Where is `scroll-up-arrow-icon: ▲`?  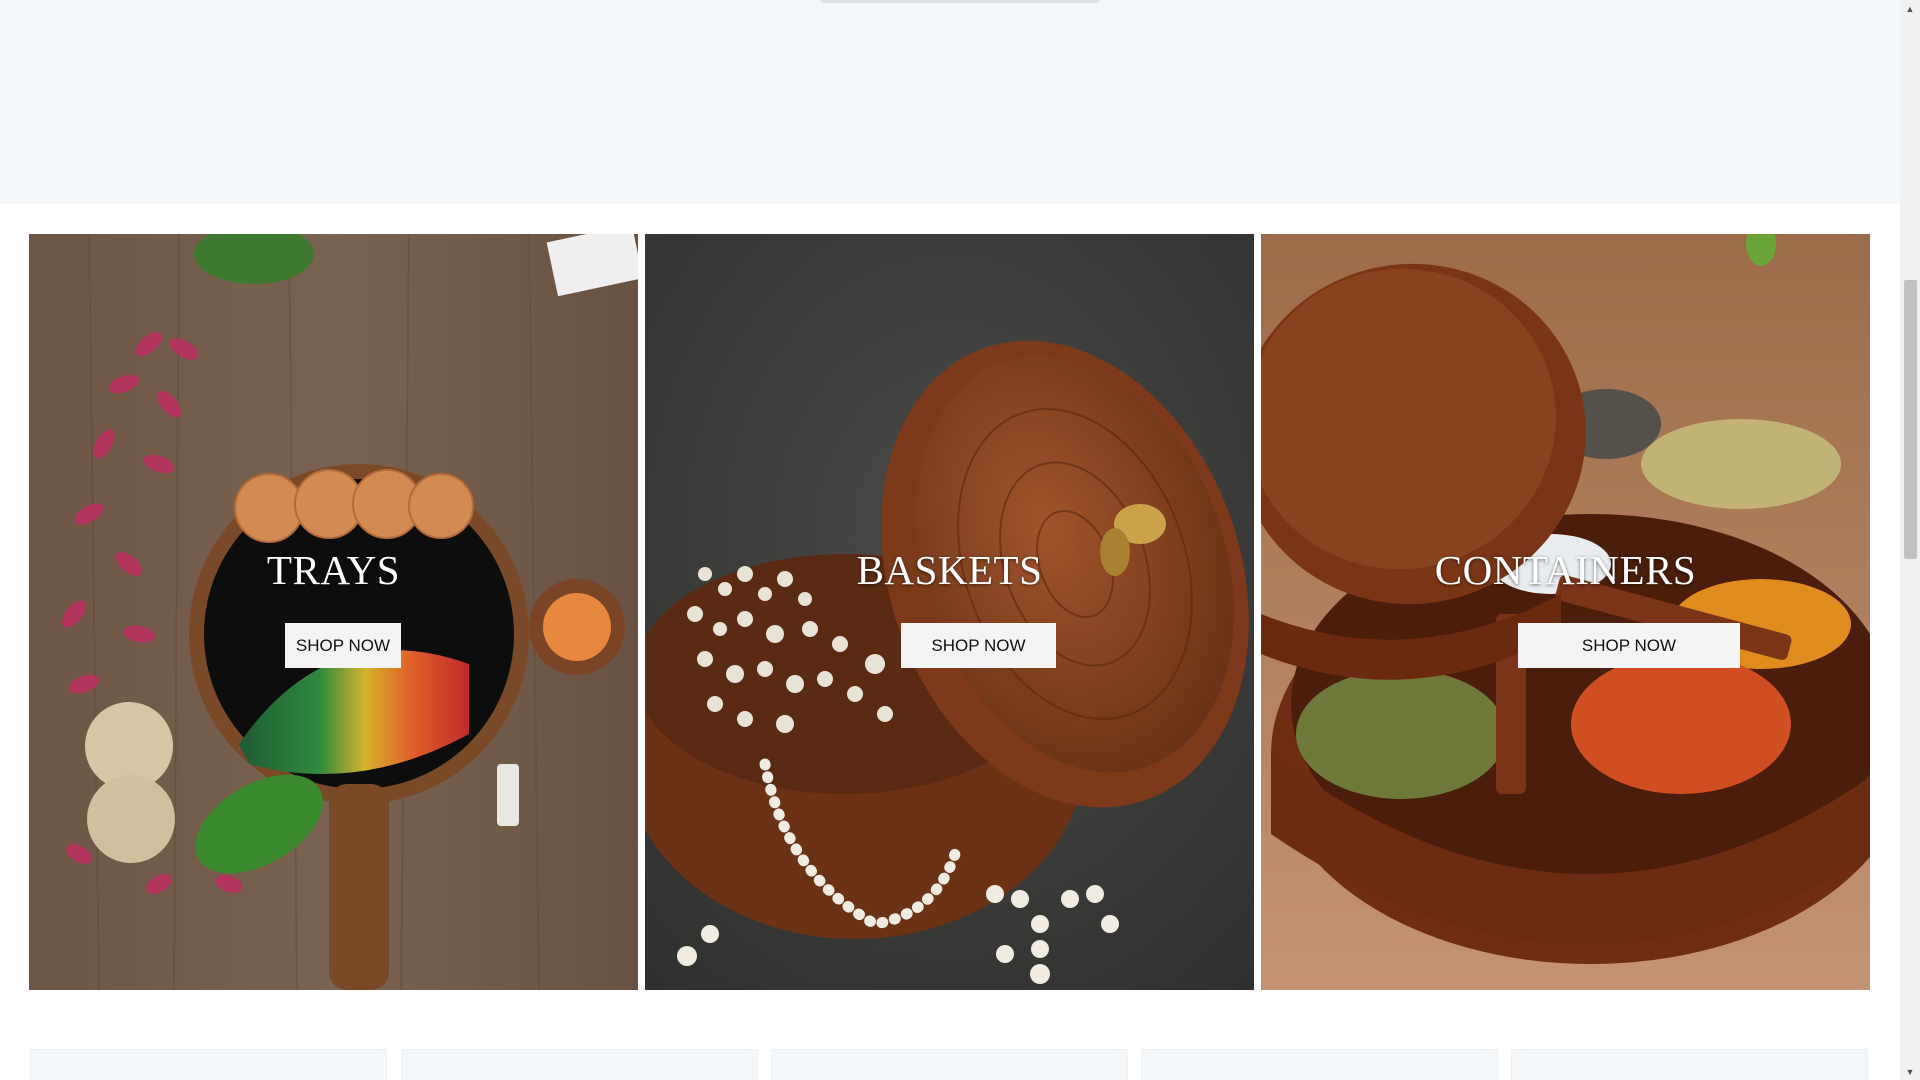
scroll-up-arrow-icon: ▲ is located at coordinates (1910, 8).